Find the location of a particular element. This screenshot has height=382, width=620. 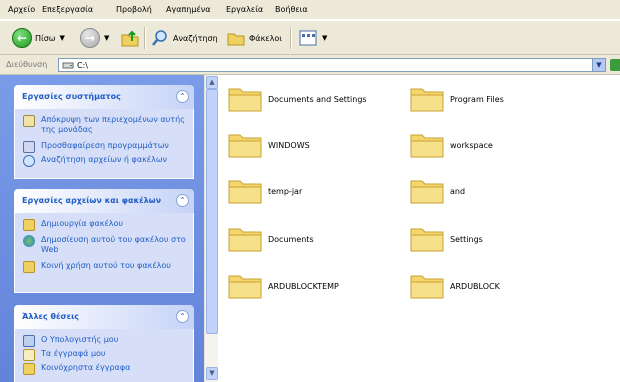

task-pane-scrollbar: ▲ ▼ is located at coordinates (211, 228).